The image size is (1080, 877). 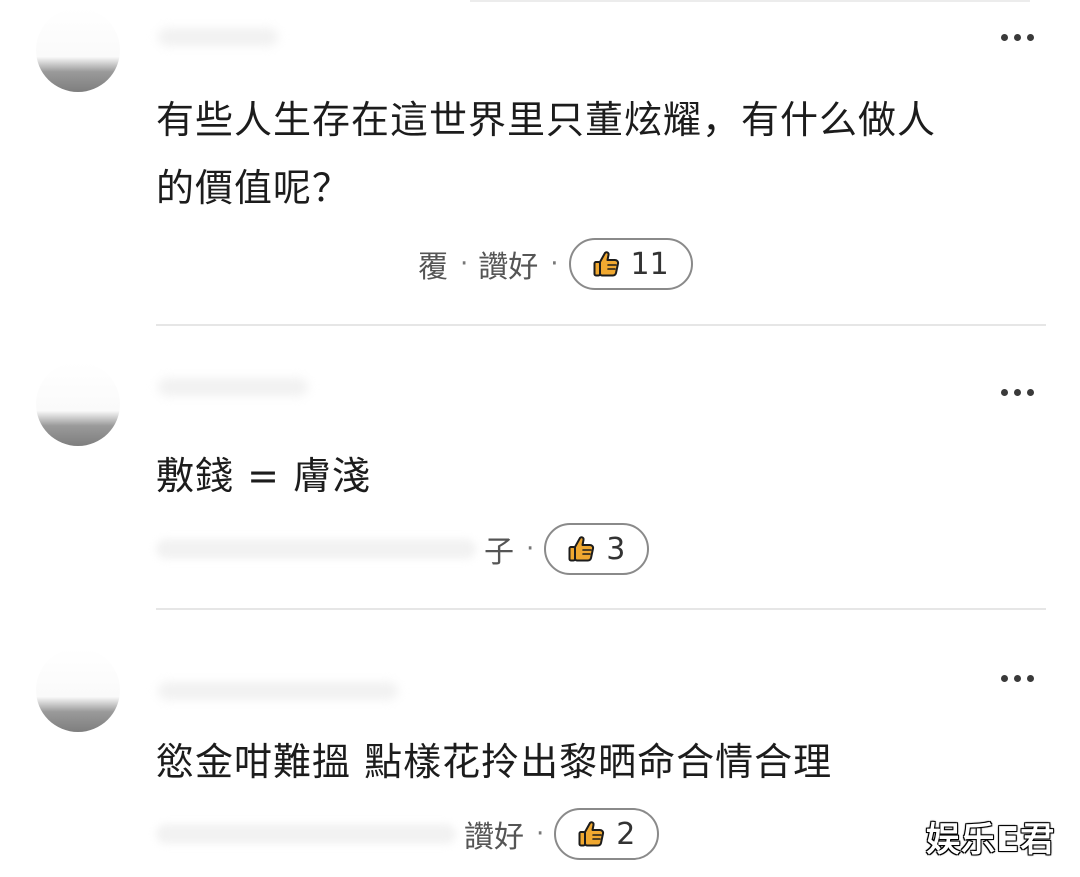 I want to click on comment-text-line: 敷錢 = 膚淺, so click(x=263, y=476).